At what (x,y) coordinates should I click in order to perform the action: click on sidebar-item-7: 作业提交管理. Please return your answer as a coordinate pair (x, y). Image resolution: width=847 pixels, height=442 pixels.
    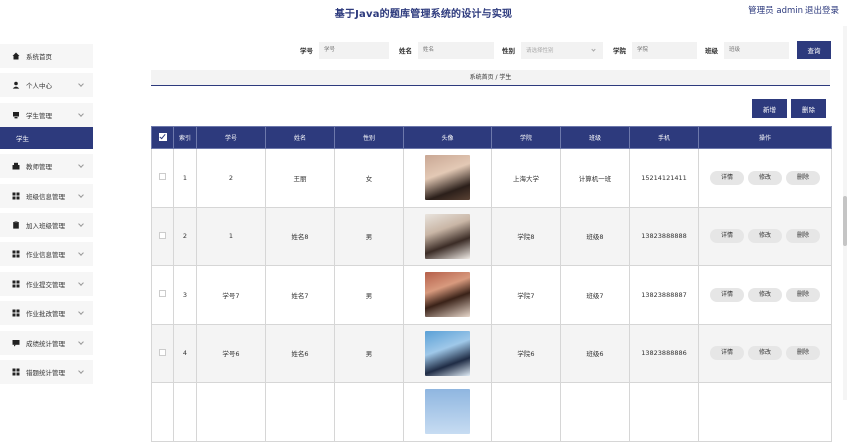
    Looking at the image, I should click on (46, 283).